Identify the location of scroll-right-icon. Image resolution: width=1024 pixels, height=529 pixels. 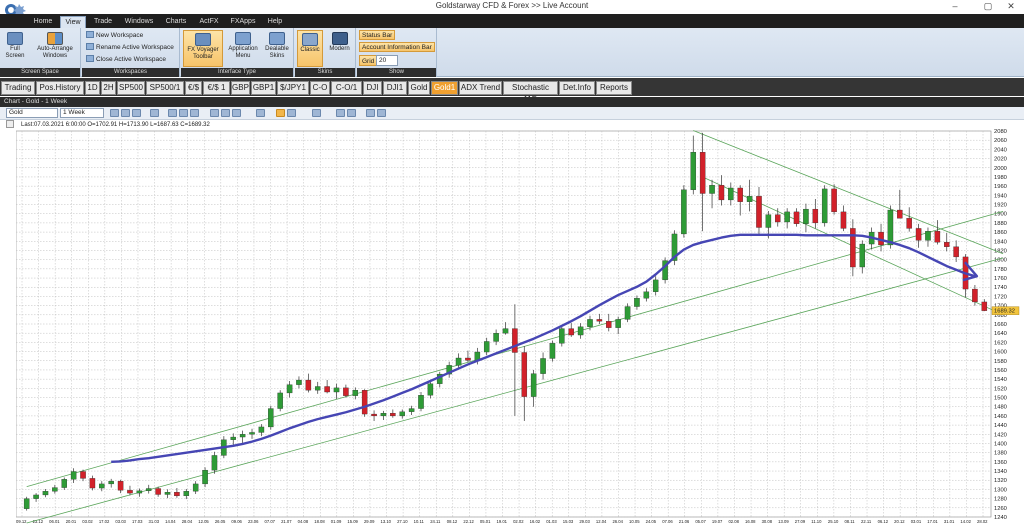
(225, 113).